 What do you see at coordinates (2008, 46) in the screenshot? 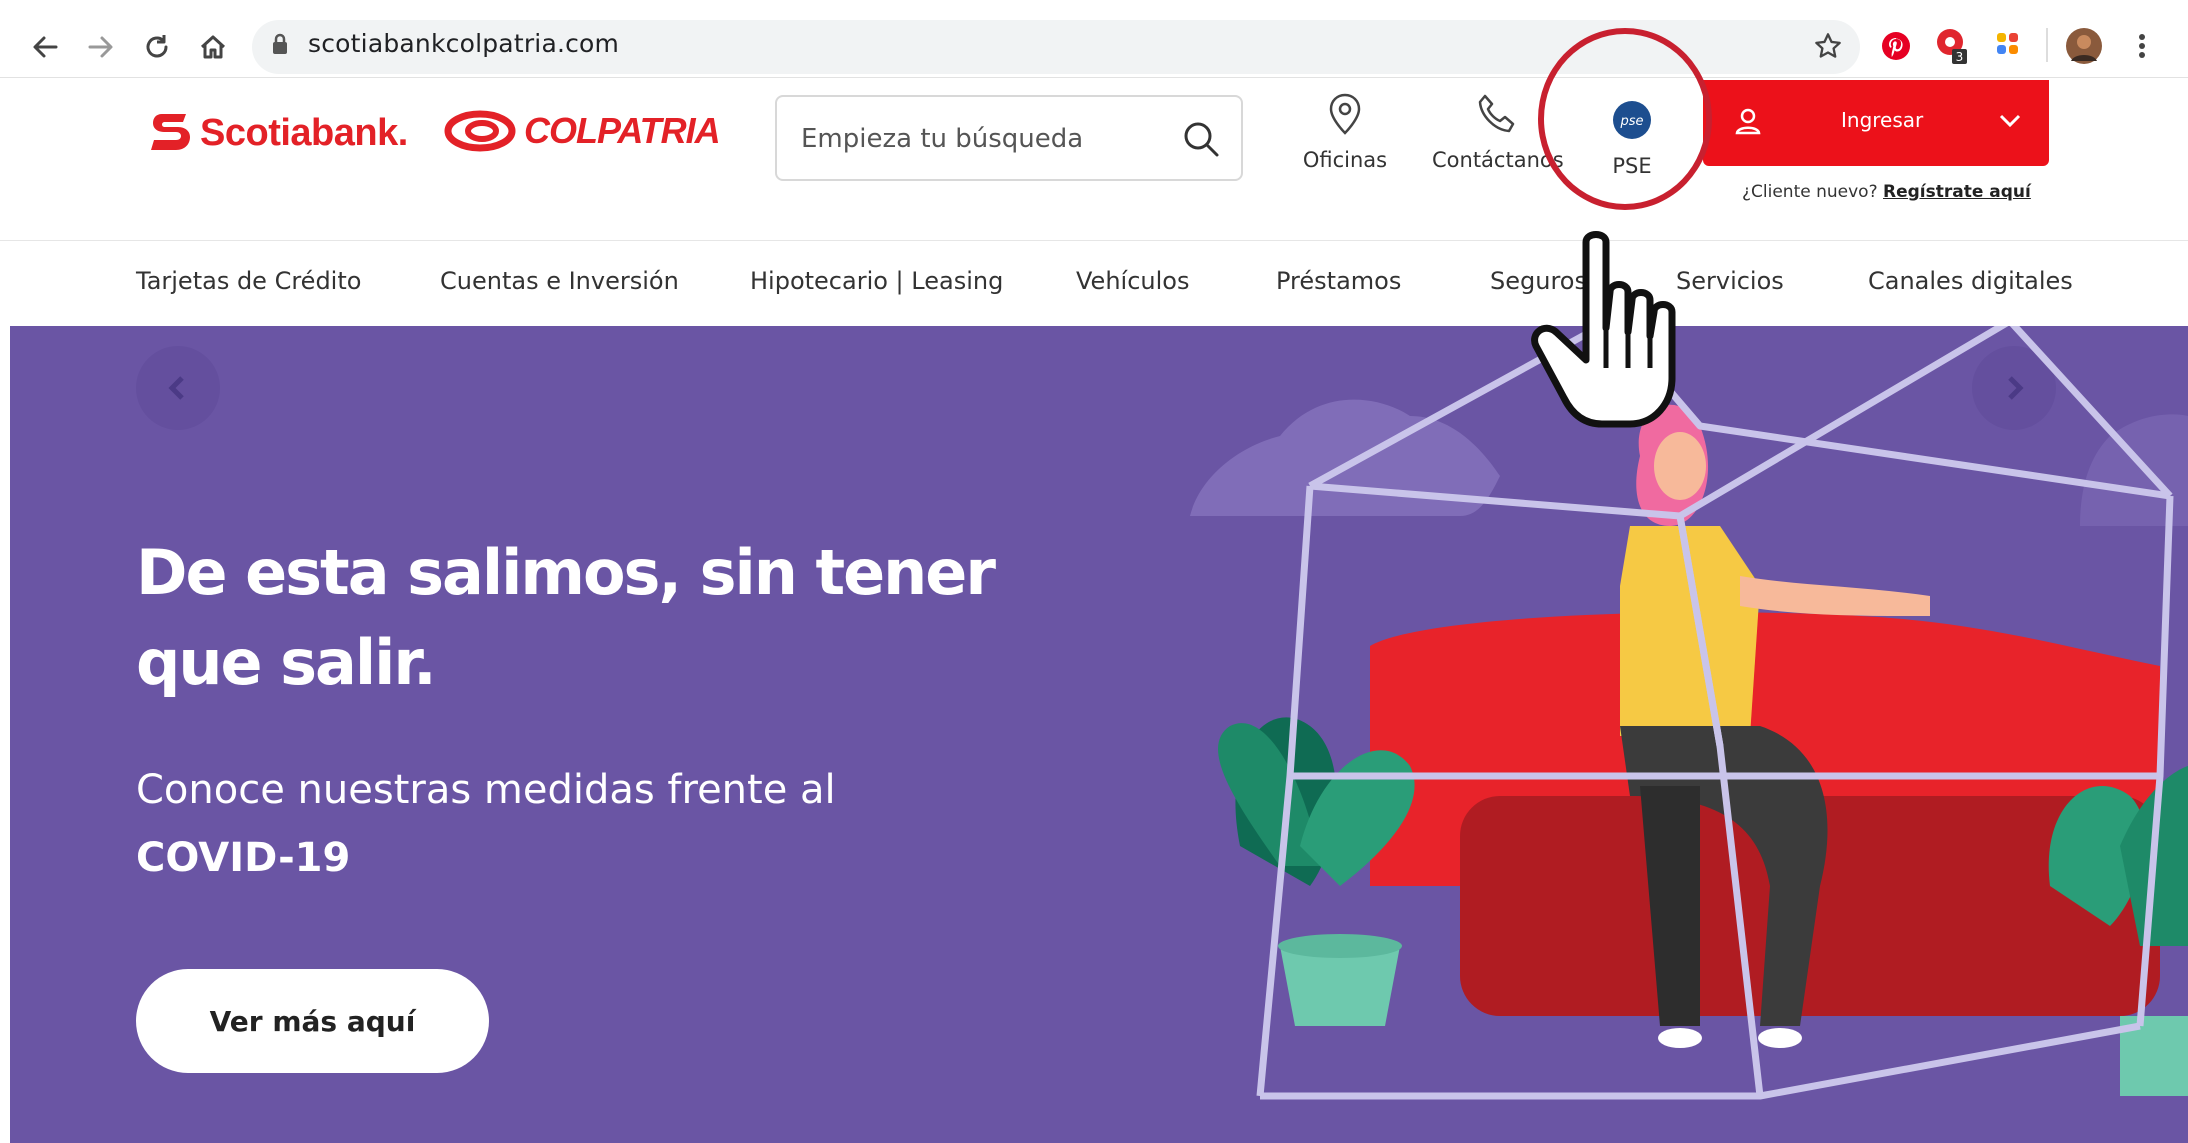
I see `grid-extension-icon` at bounding box center [2008, 46].